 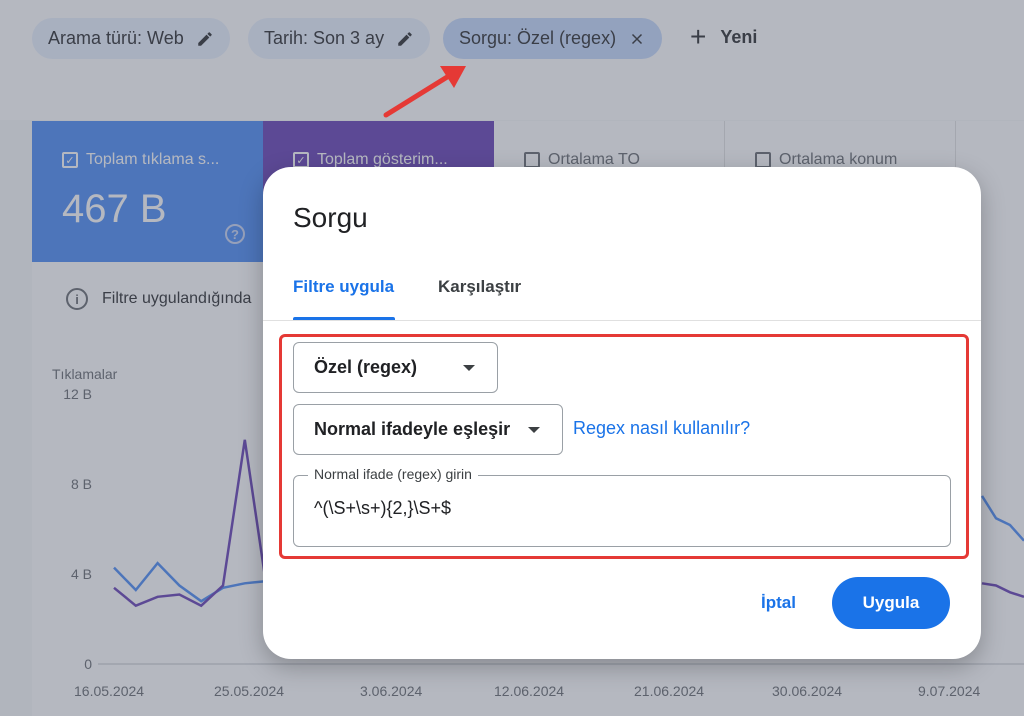 I want to click on tab-apply-filter: Filtre uygula, so click(x=343, y=287).